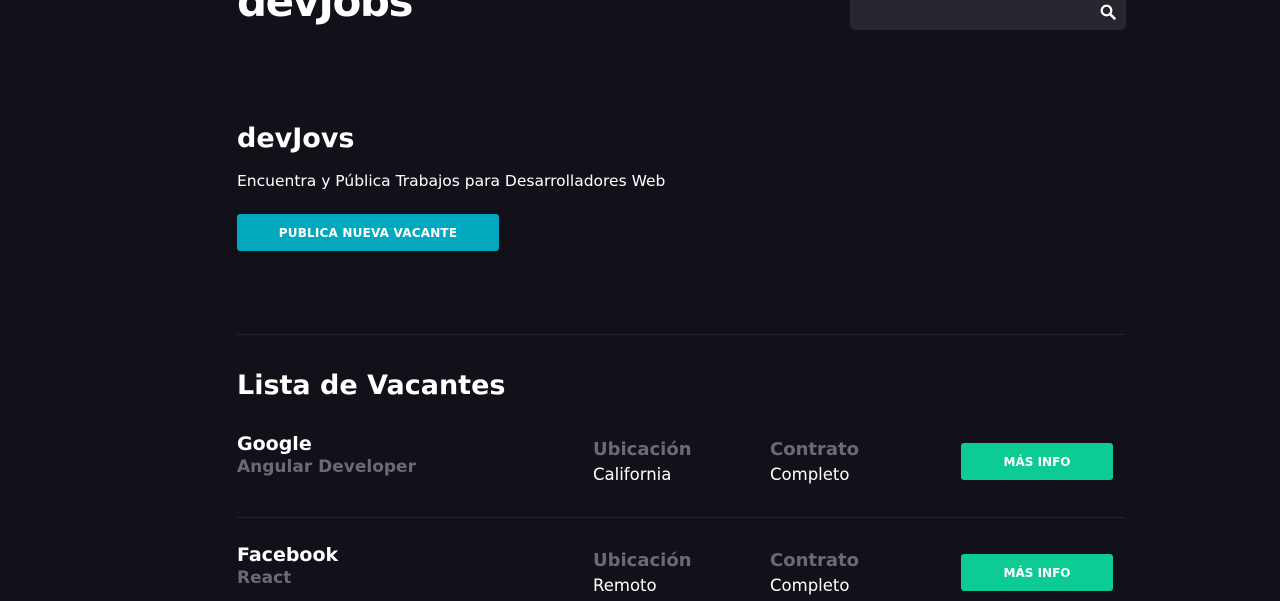  What do you see at coordinates (264, 578) in the screenshot?
I see `job-role: React` at bounding box center [264, 578].